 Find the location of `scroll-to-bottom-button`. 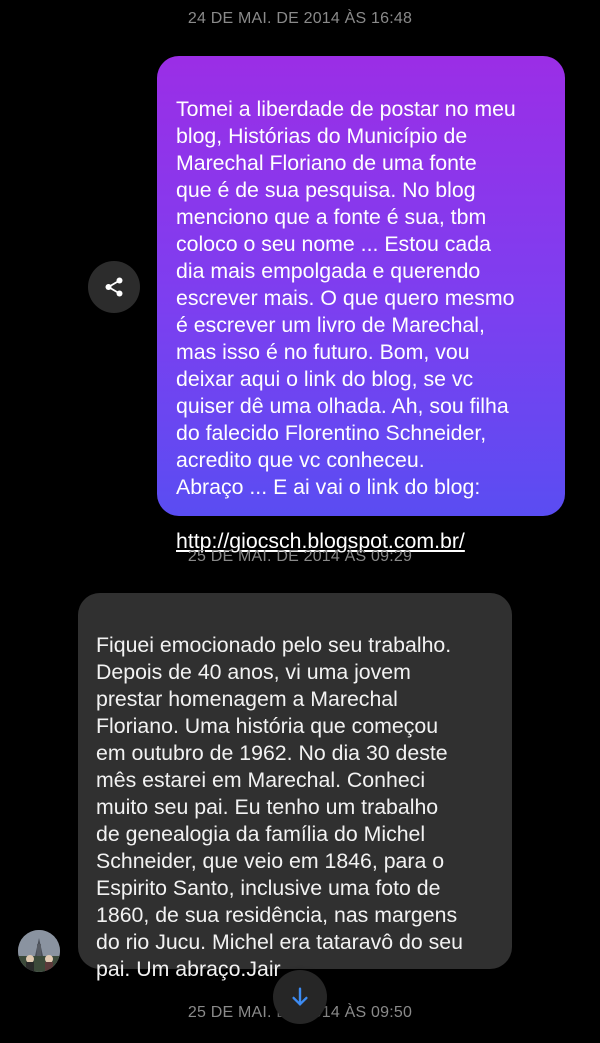

scroll-to-bottom-button is located at coordinates (300, 997).